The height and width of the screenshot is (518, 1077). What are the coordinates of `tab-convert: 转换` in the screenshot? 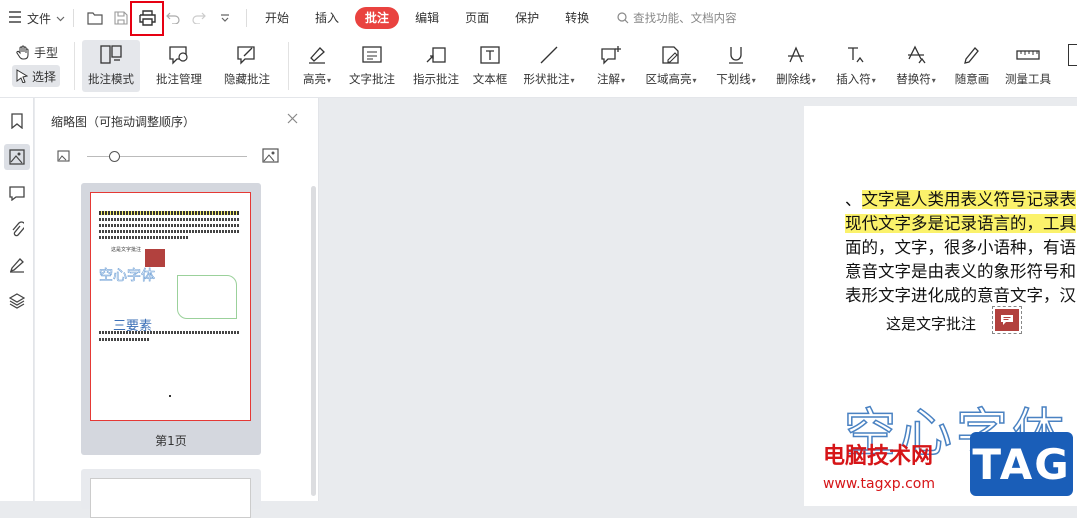 It's located at (577, 18).